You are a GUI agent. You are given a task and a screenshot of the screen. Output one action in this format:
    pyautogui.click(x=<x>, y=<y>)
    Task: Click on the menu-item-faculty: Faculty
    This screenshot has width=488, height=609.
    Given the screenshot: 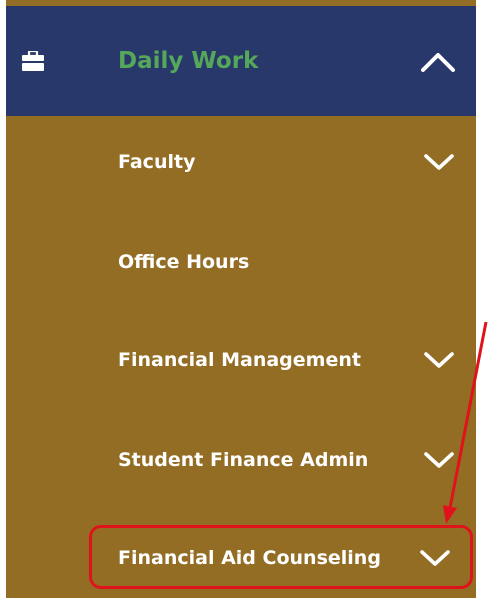 What is the action you would take?
    pyautogui.click(x=241, y=162)
    